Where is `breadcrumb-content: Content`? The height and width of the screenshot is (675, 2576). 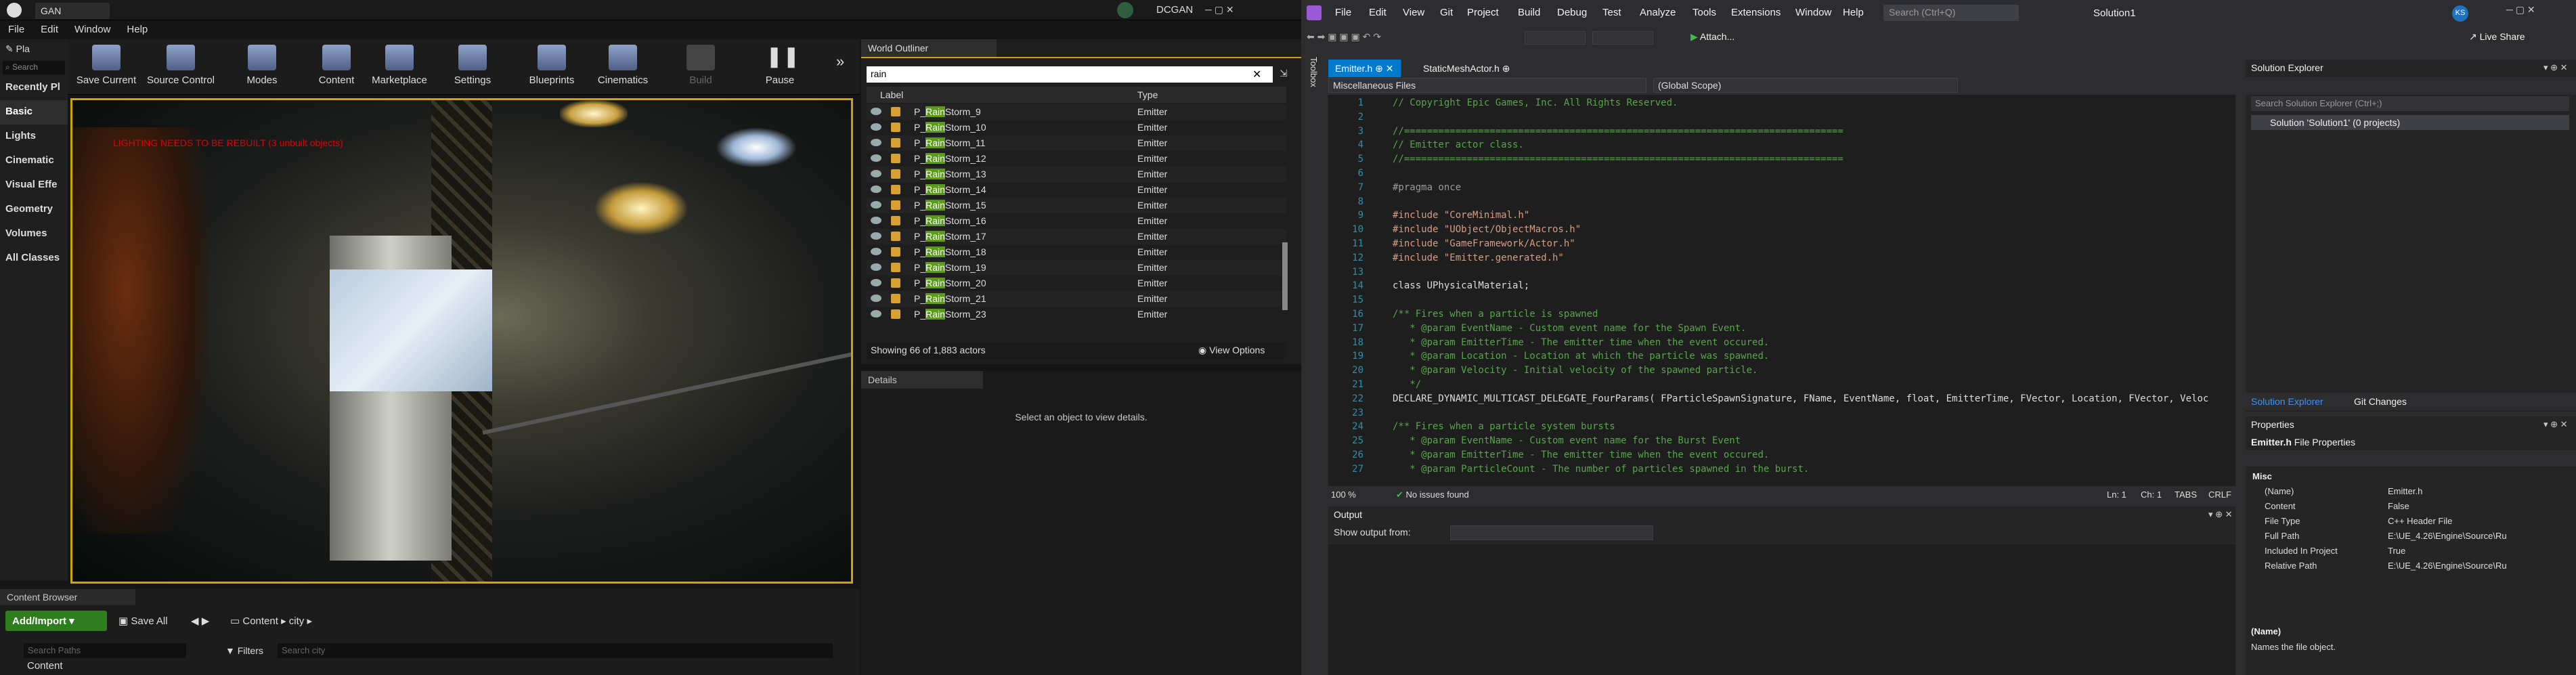
breadcrumb-content: Content is located at coordinates (260, 621).